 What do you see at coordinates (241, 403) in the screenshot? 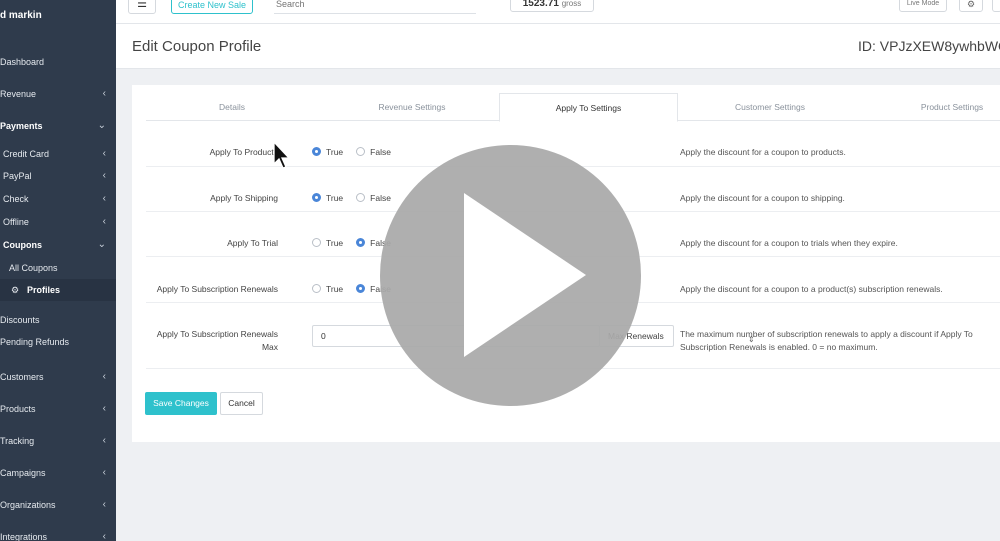
I see `cancel-button: Cancel` at bounding box center [241, 403].